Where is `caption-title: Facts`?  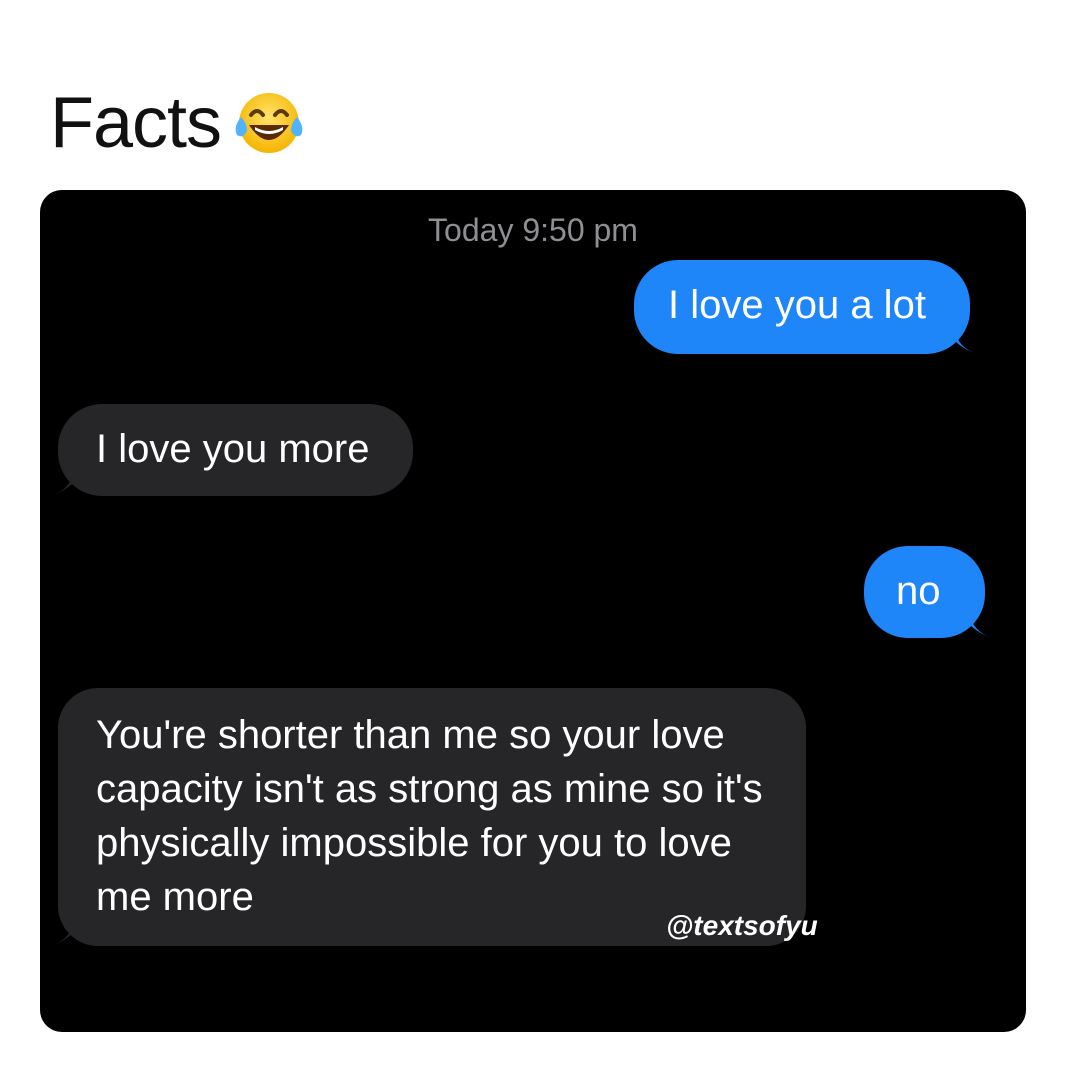
caption-title: Facts is located at coordinates (136, 123).